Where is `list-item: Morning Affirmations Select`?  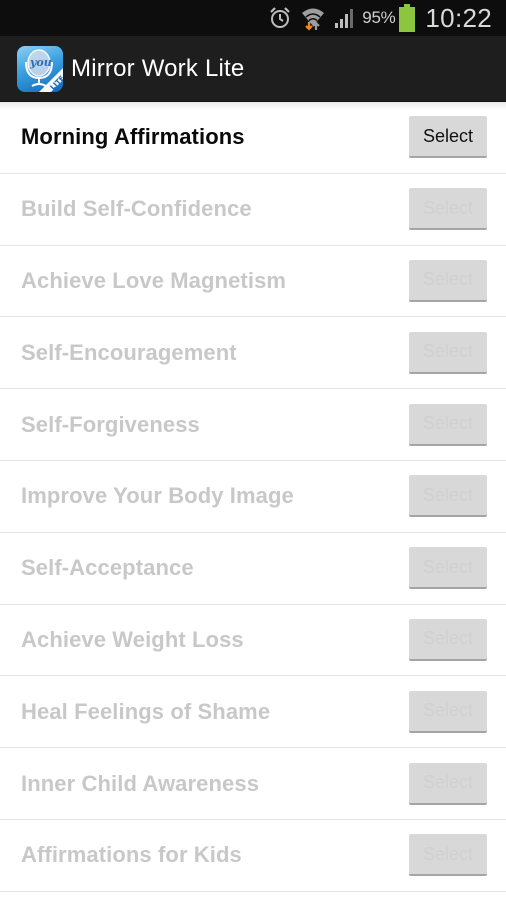
list-item: Morning Affirmations Select is located at coordinates (253, 138).